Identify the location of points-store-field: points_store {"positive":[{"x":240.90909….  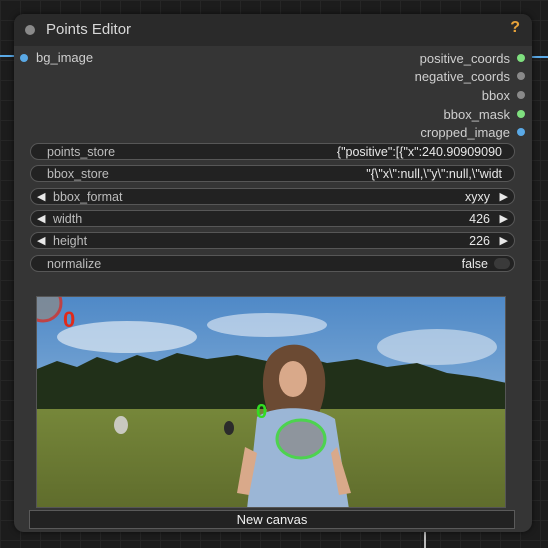
(272, 151).